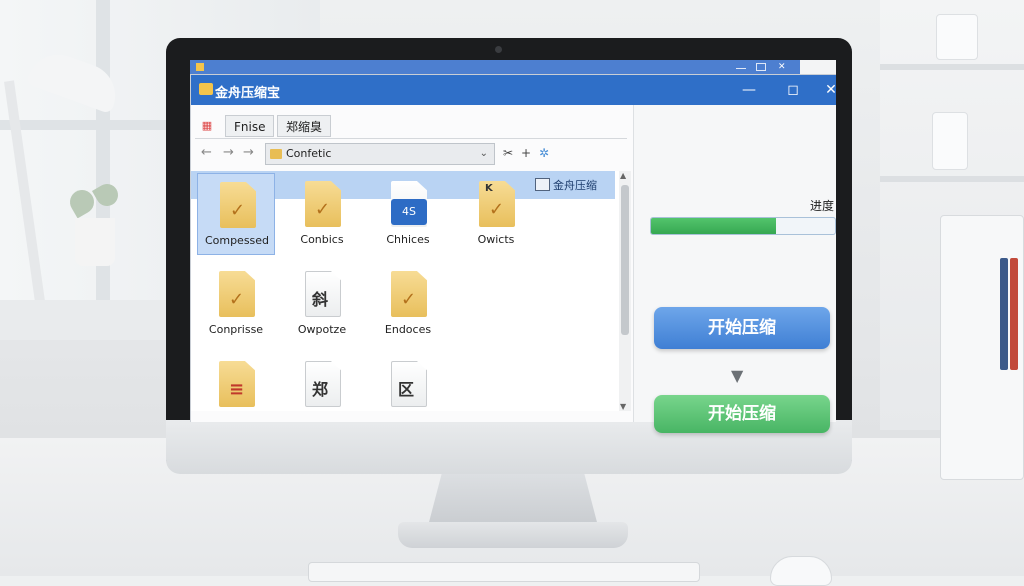 This screenshot has height=586, width=1024. I want to click on chevron-down-icon: ⌄, so click(484, 154).